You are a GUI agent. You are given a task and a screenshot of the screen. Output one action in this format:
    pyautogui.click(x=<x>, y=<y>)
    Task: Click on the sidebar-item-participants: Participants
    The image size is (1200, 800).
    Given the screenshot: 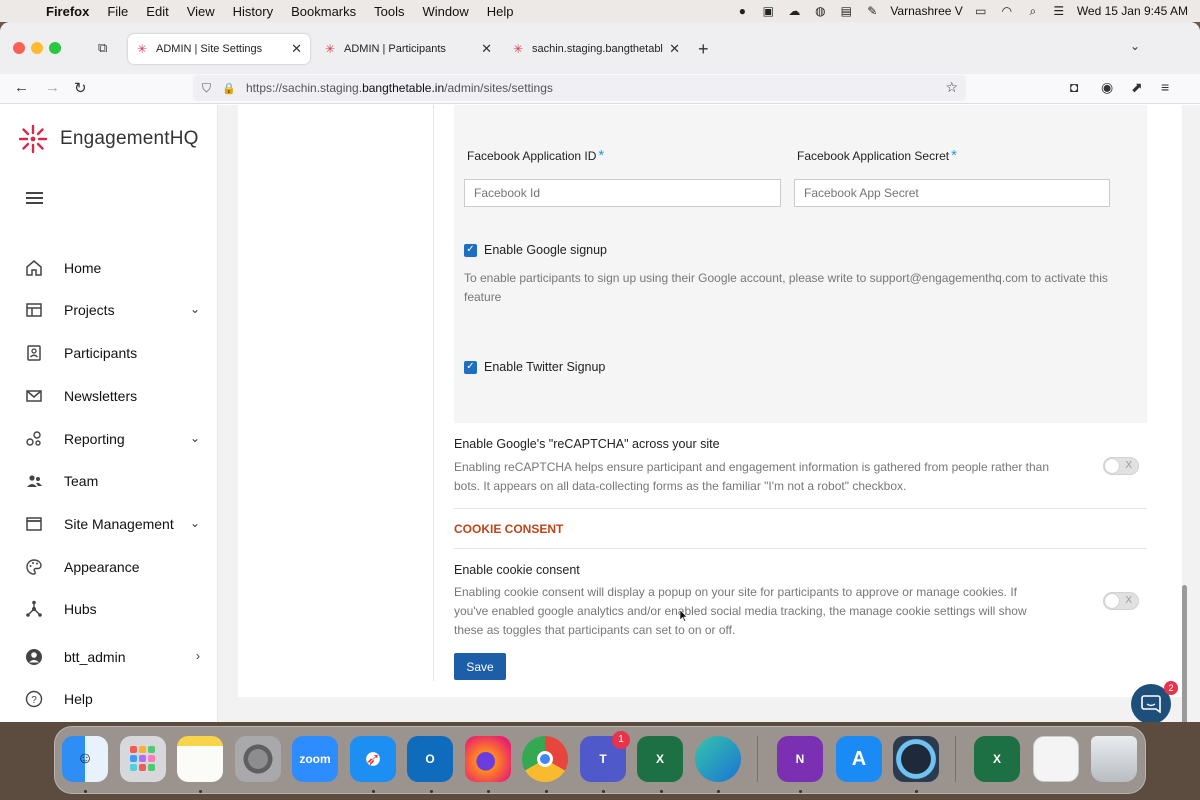 What is the action you would take?
    pyautogui.click(x=114, y=353)
    